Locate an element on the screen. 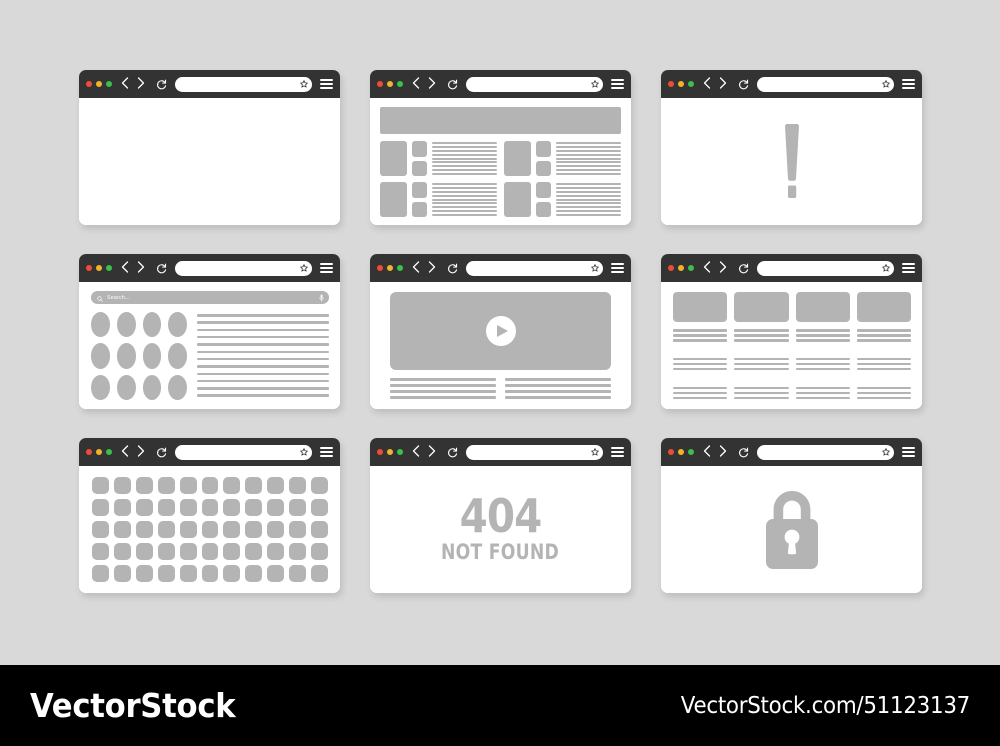 Image resolution: width=1000 pixels, height=746 pixels. not-found-browser-window: 404 NOT FOUND is located at coordinates (500, 515).